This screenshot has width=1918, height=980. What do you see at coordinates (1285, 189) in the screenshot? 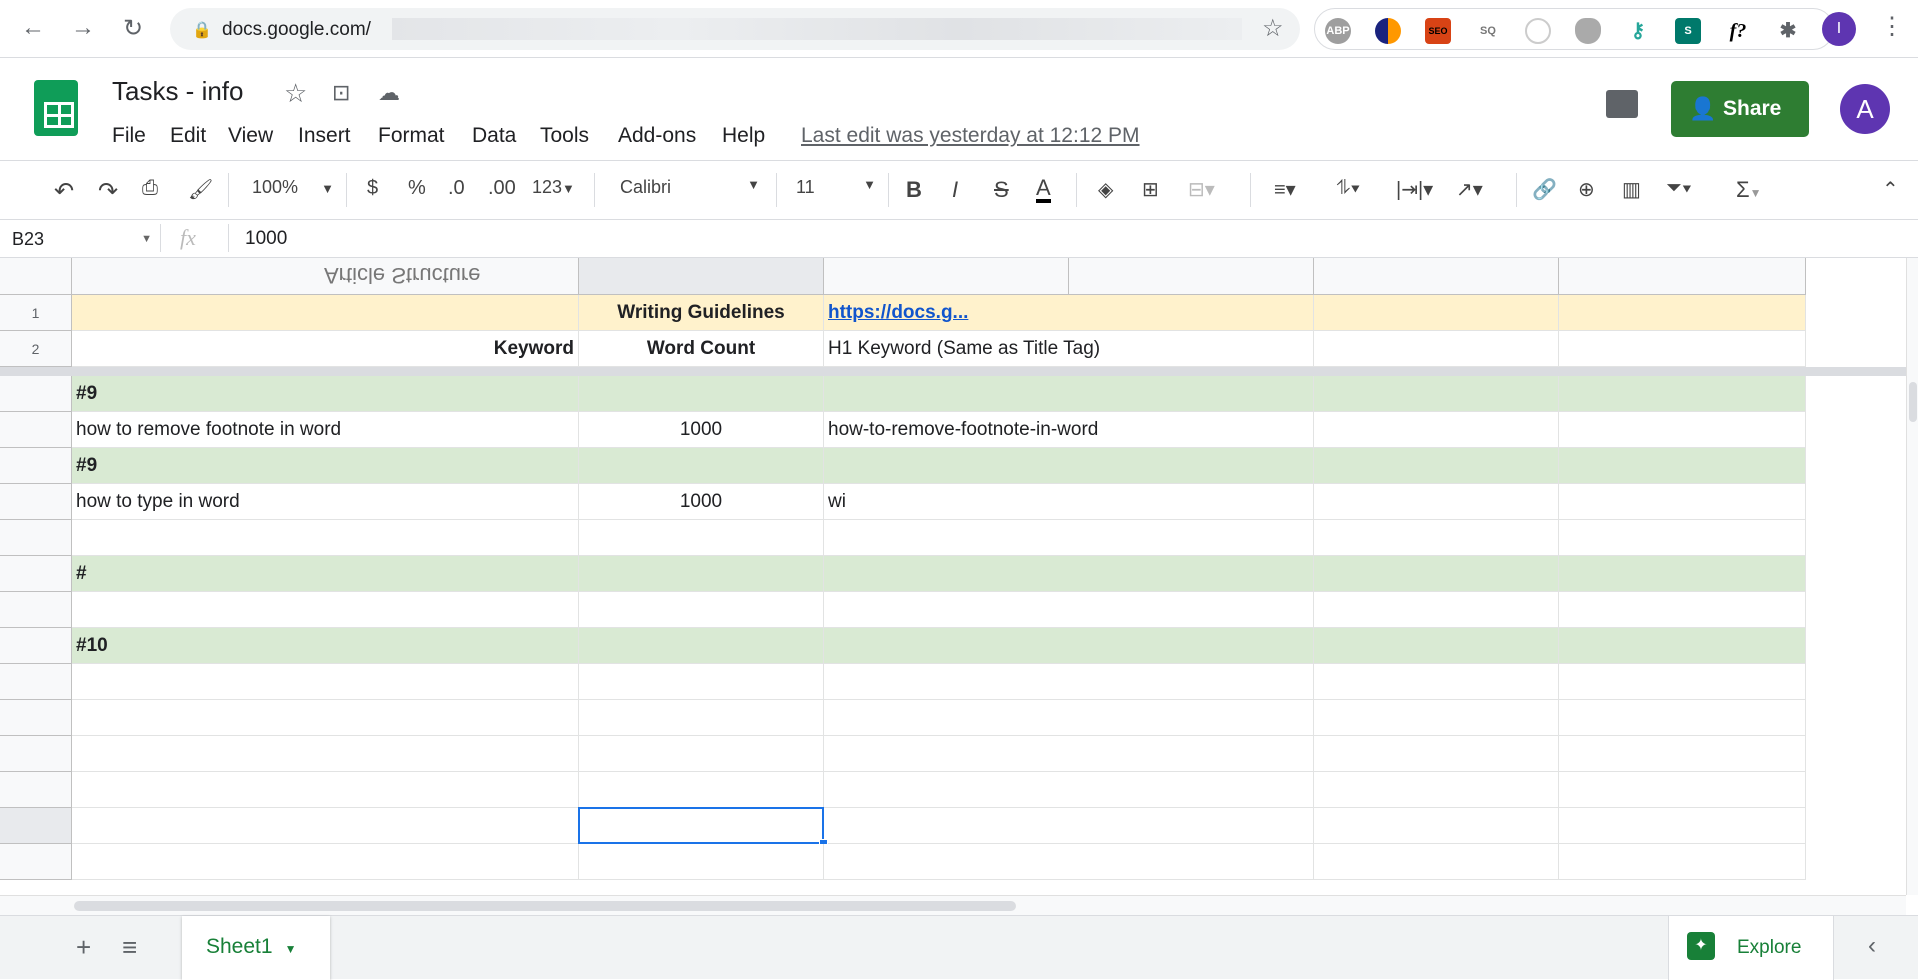
I see `horizontal-align-icon: ≡▾` at bounding box center [1285, 189].